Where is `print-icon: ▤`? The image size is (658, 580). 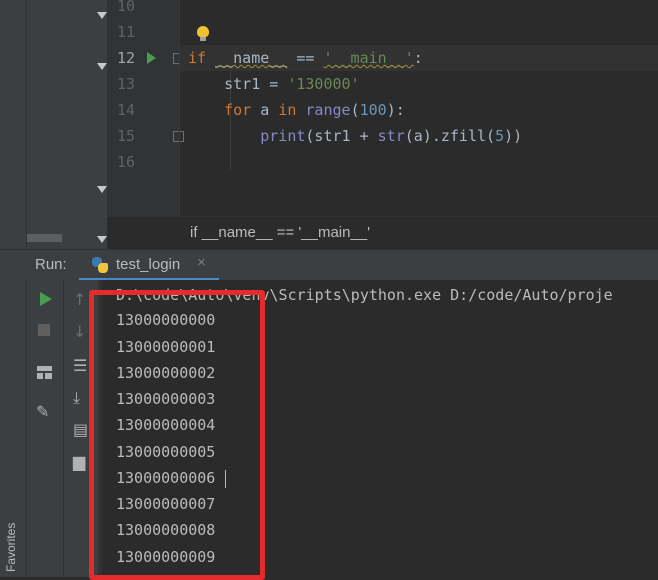 print-icon: ▤ is located at coordinates (80, 429).